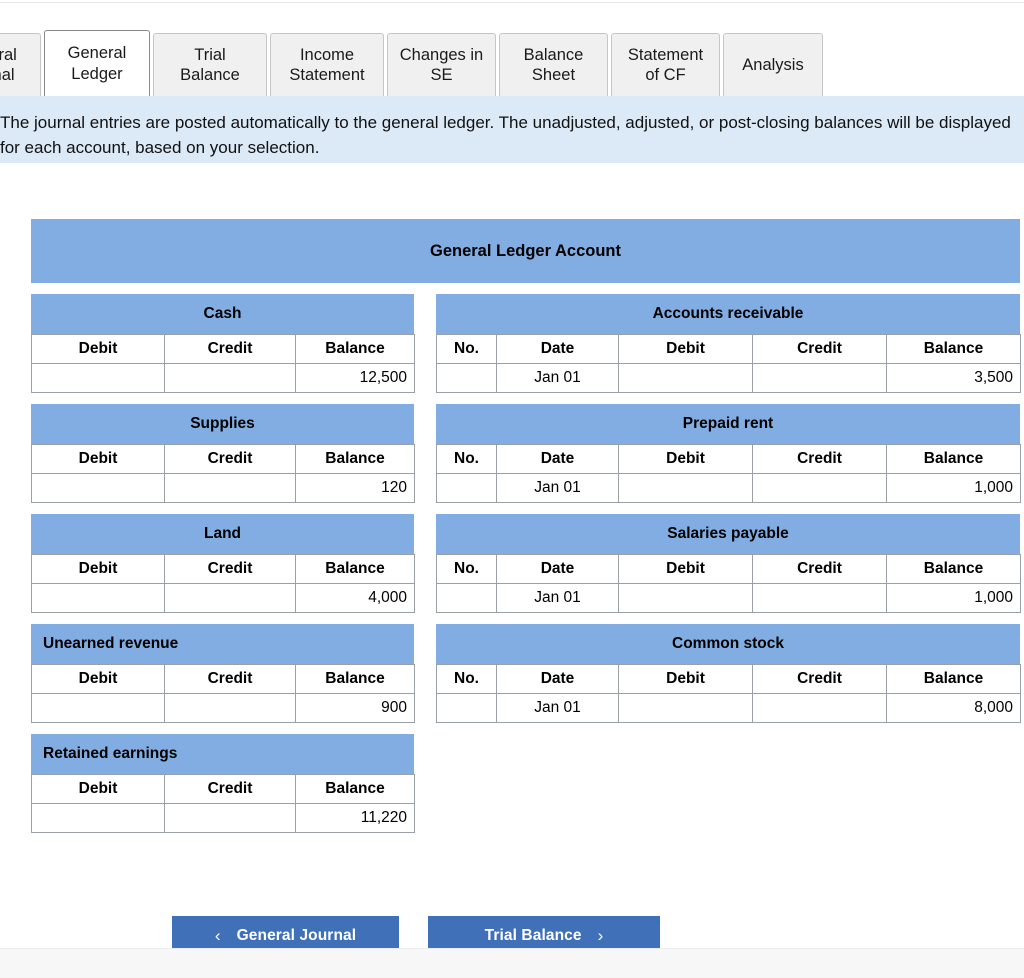 This screenshot has height=978, width=1024. Describe the element at coordinates (512, 963) in the screenshot. I see `horizontal-scrollbar-track` at that location.